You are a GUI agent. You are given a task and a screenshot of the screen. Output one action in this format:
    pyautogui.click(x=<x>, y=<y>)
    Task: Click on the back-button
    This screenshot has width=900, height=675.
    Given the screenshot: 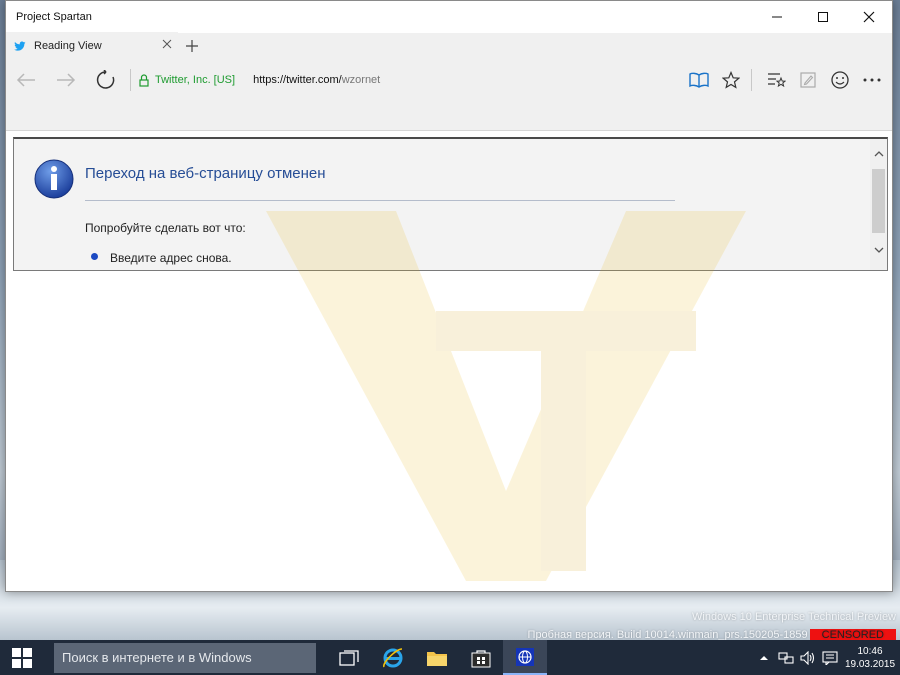 What is the action you would take?
    pyautogui.click(x=26, y=80)
    